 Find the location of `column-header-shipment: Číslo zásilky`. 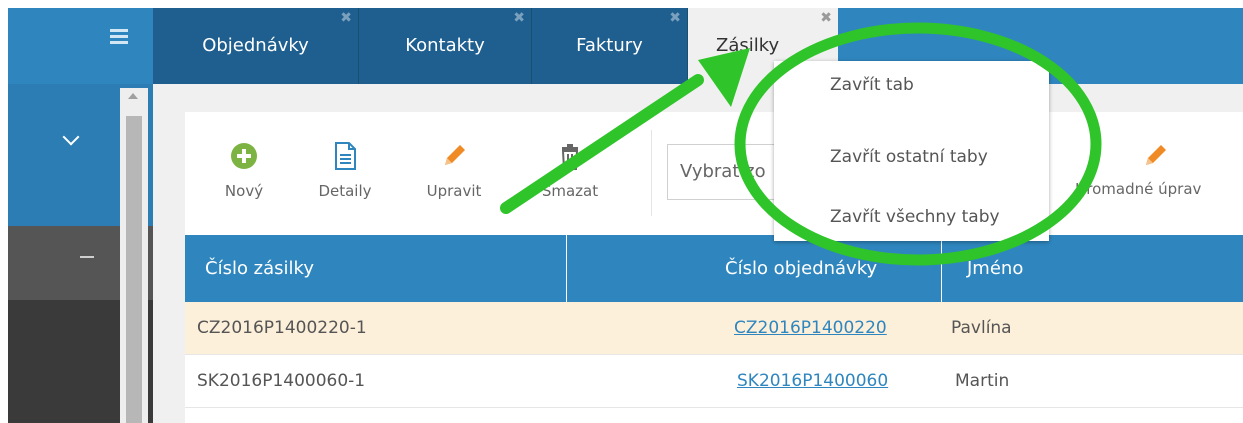

column-header-shipment: Číslo zásilky is located at coordinates (259, 268).